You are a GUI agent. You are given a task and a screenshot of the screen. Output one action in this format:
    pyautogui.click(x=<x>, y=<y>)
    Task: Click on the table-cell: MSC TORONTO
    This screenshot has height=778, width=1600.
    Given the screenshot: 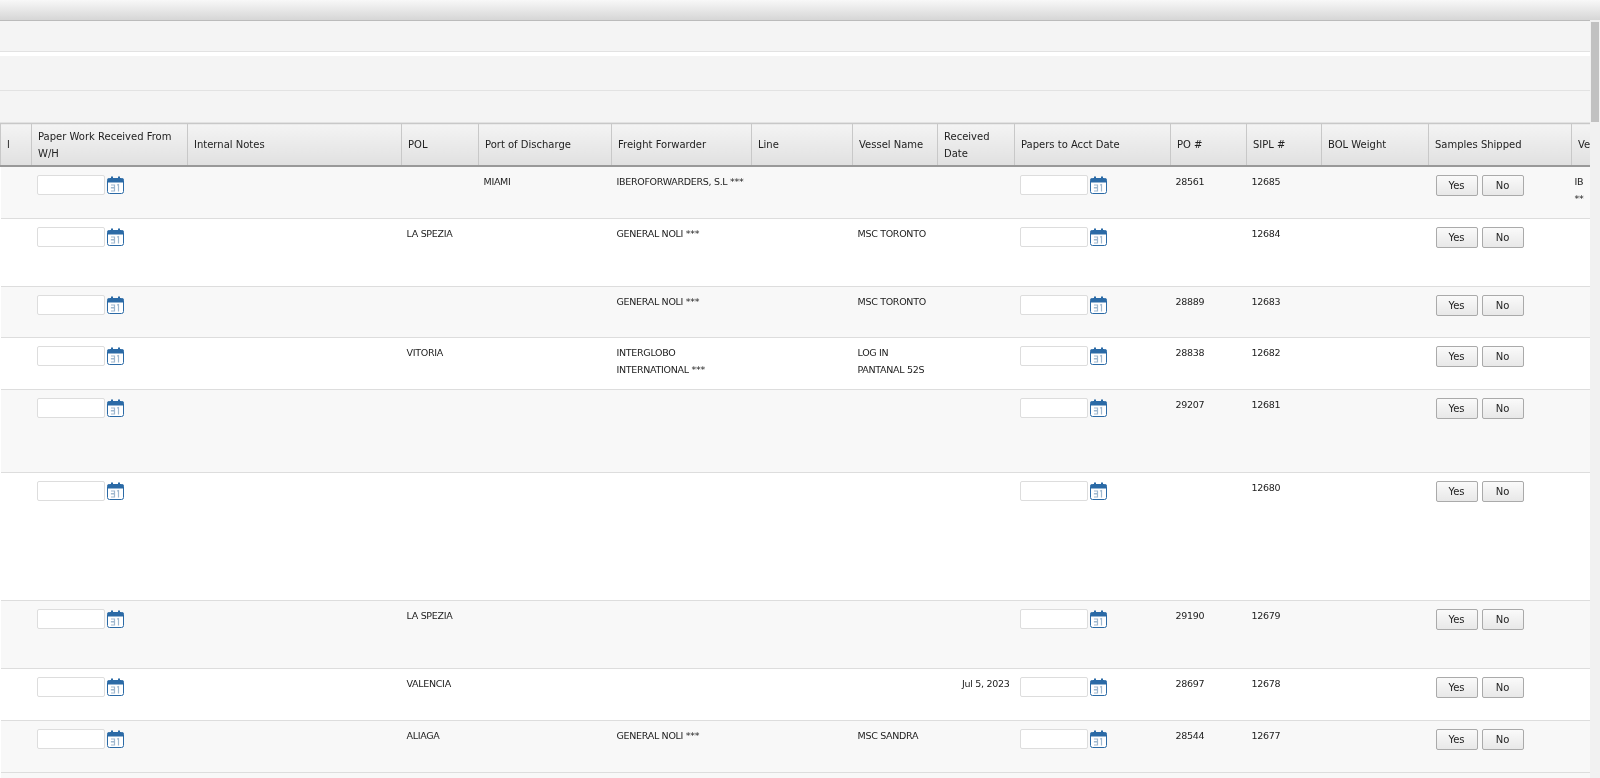 What is the action you would take?
    pyautogui.click(x=891, y=301)
    